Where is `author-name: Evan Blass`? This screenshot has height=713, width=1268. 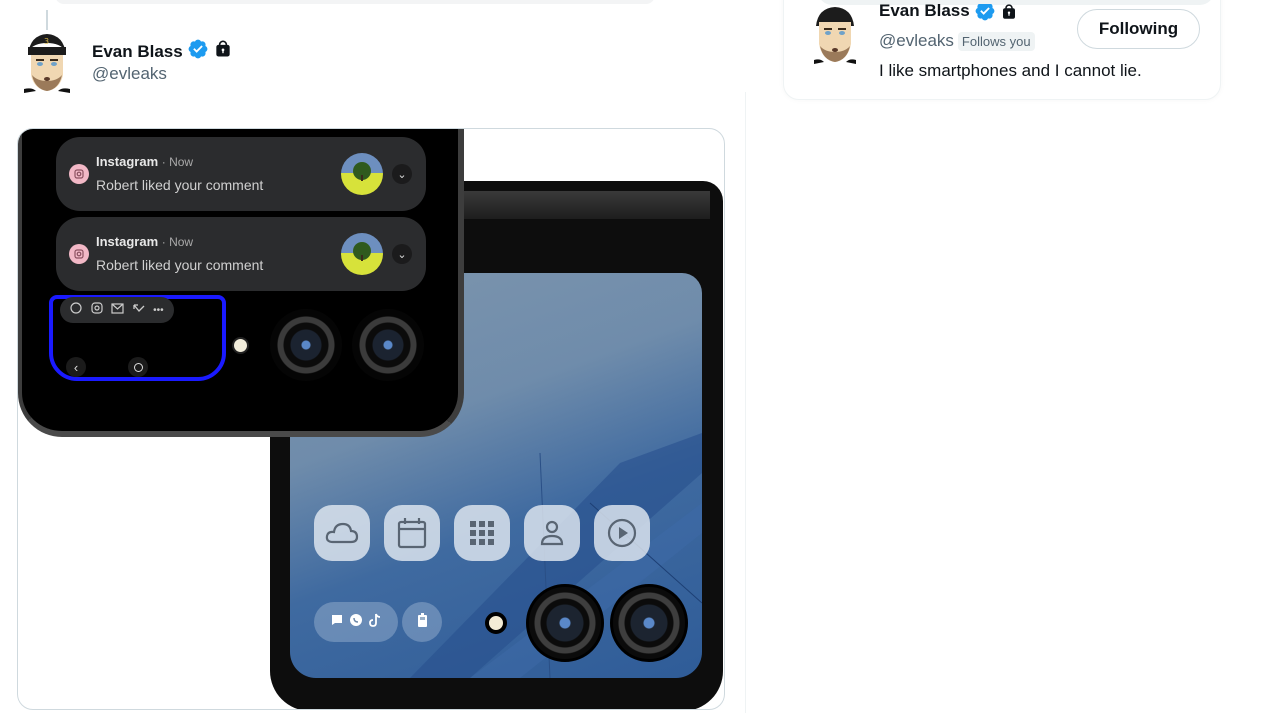
author-name: Evan Blass is located at coordinates (137, 52).